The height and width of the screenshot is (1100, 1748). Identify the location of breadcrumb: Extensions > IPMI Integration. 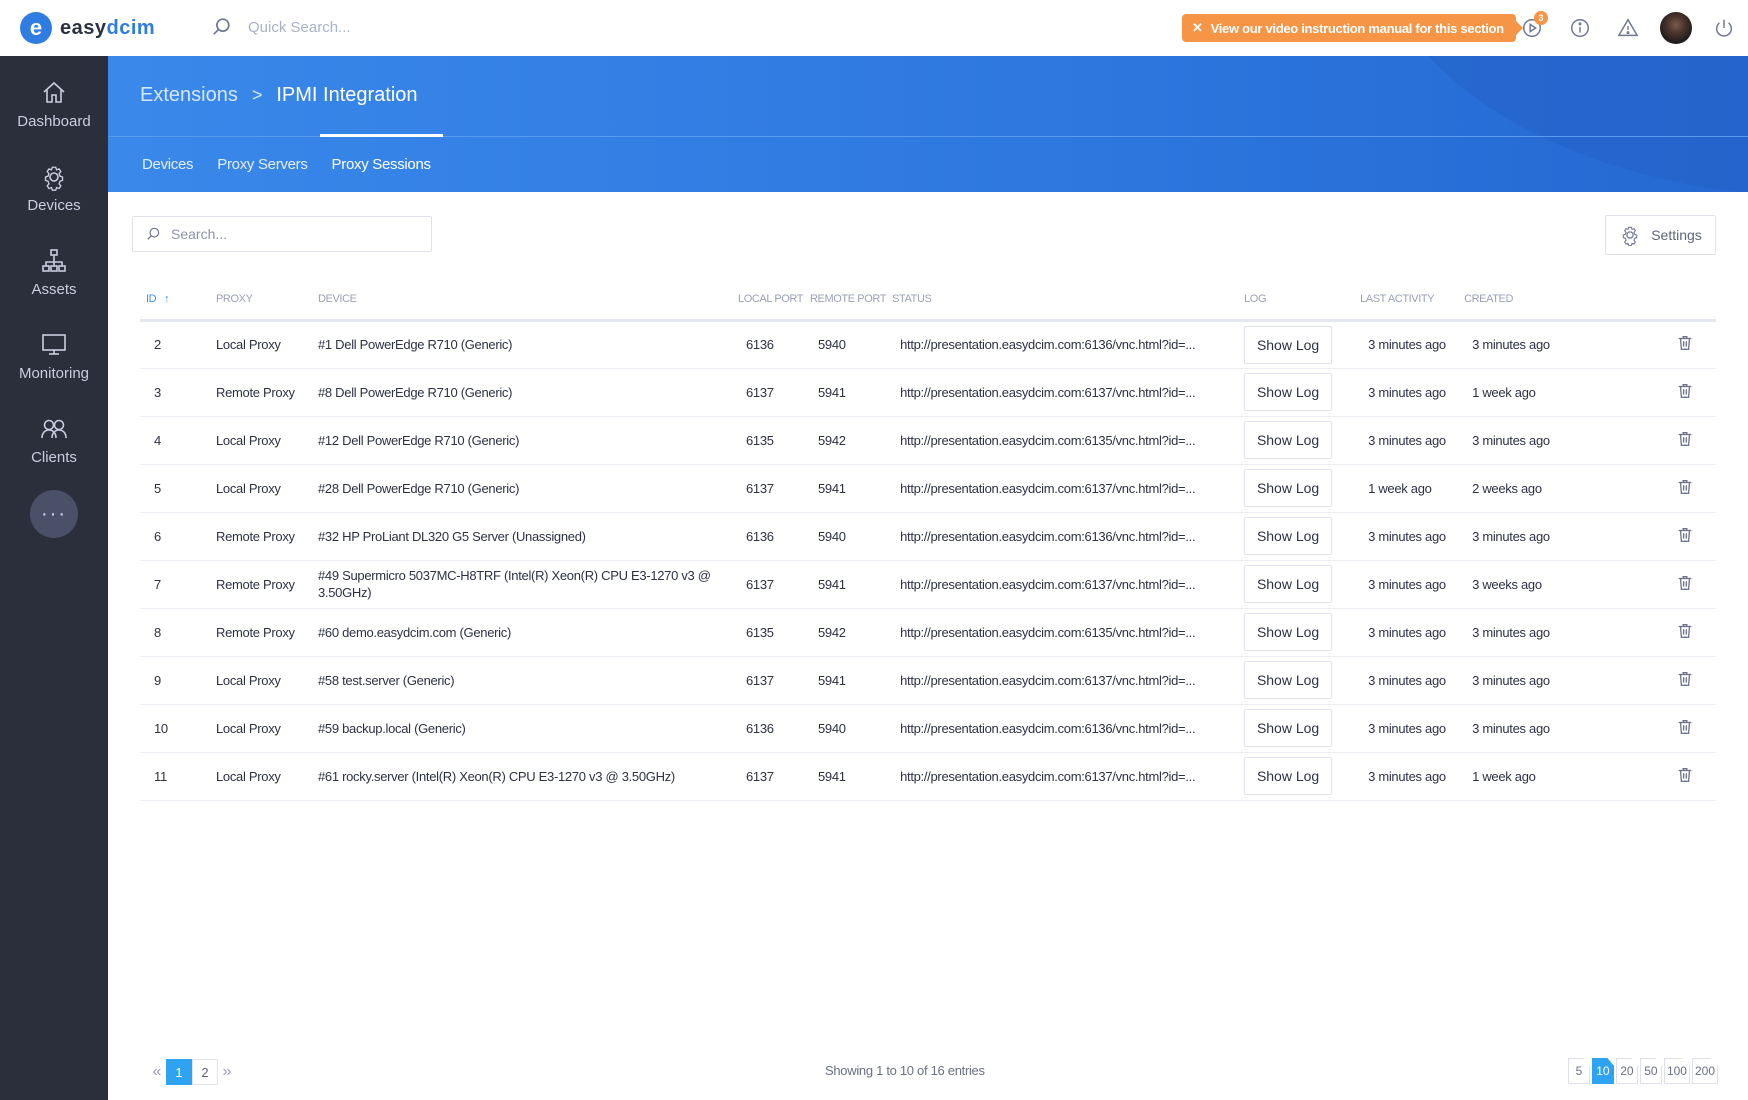
(279, 95).